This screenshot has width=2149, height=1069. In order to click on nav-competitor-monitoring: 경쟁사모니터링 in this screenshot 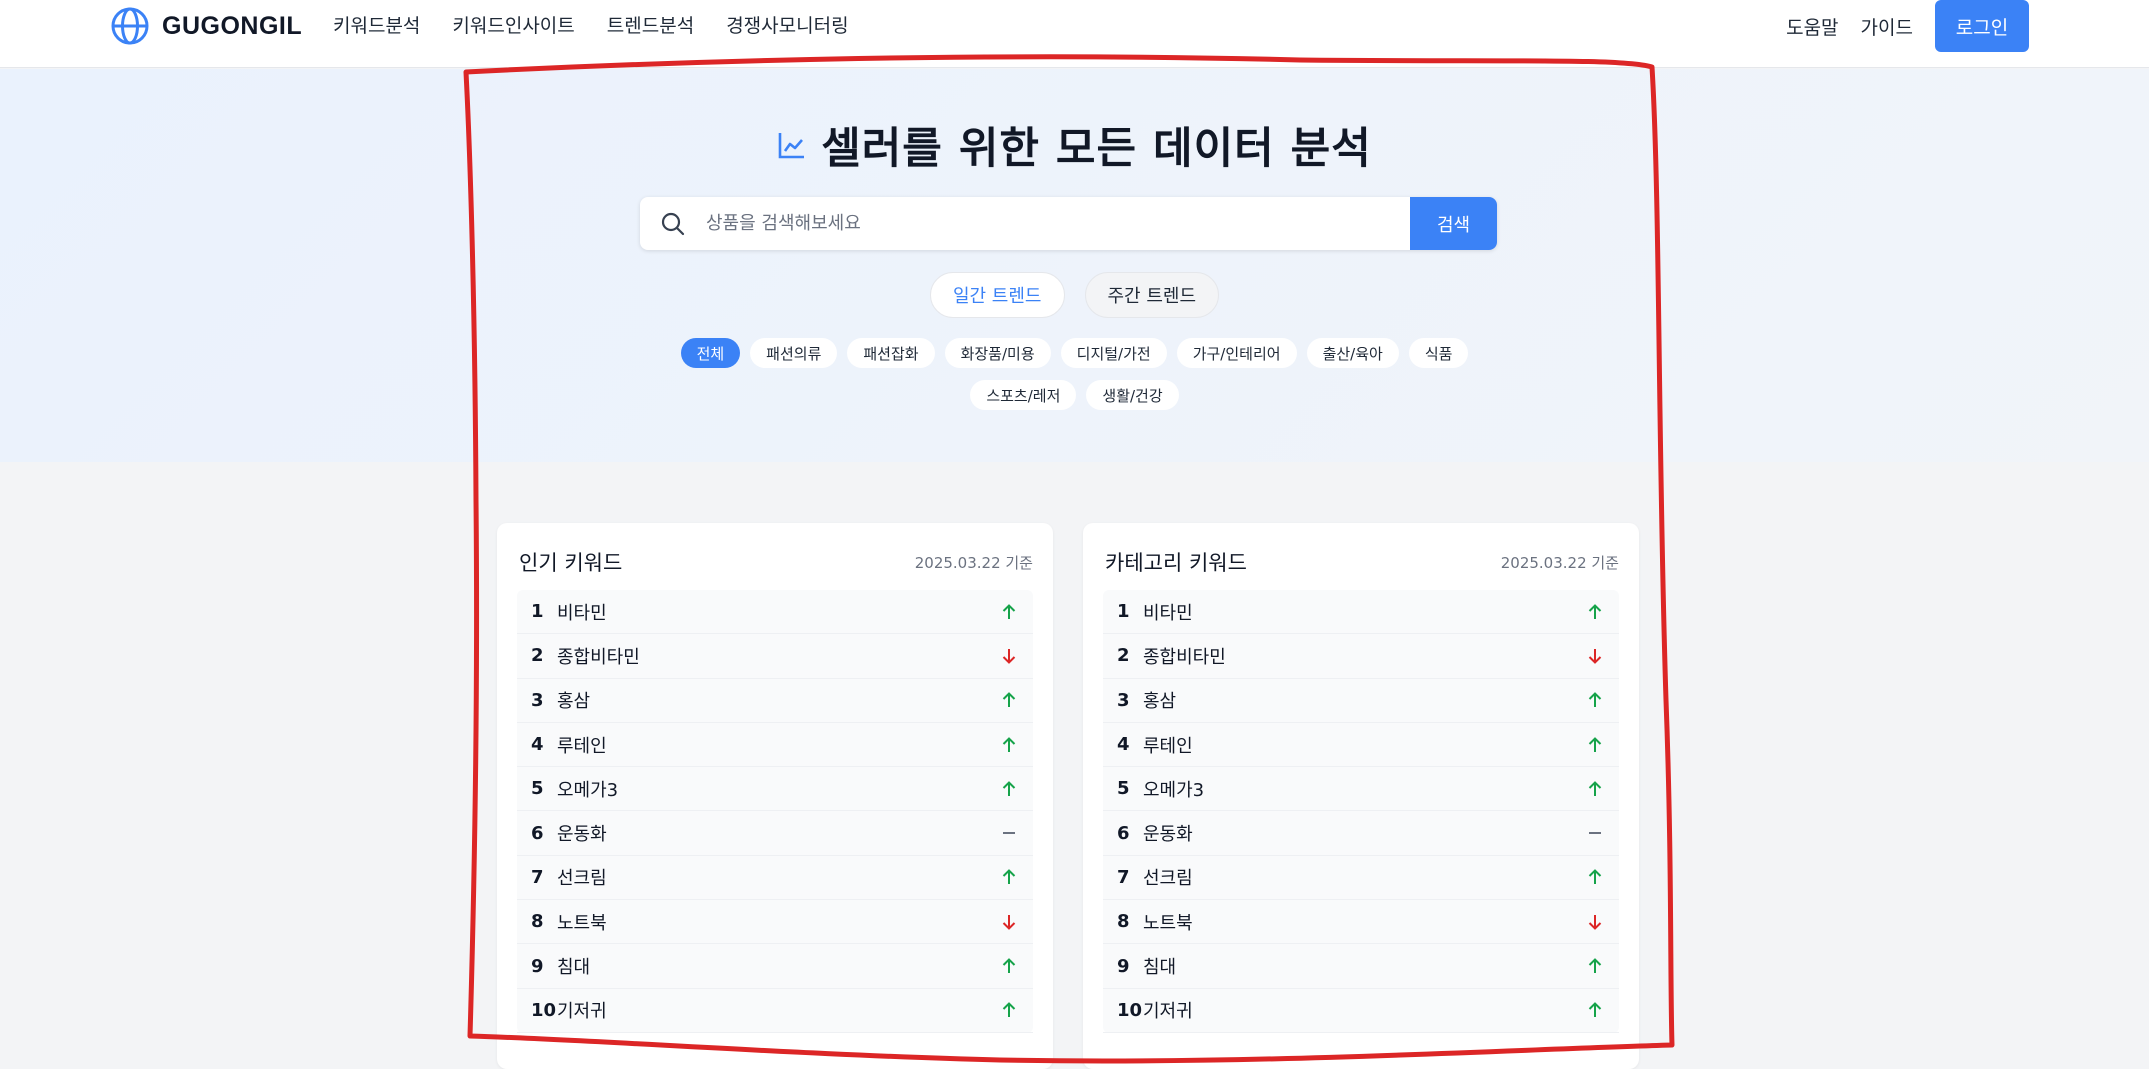, I will do `click(787, 26)`.